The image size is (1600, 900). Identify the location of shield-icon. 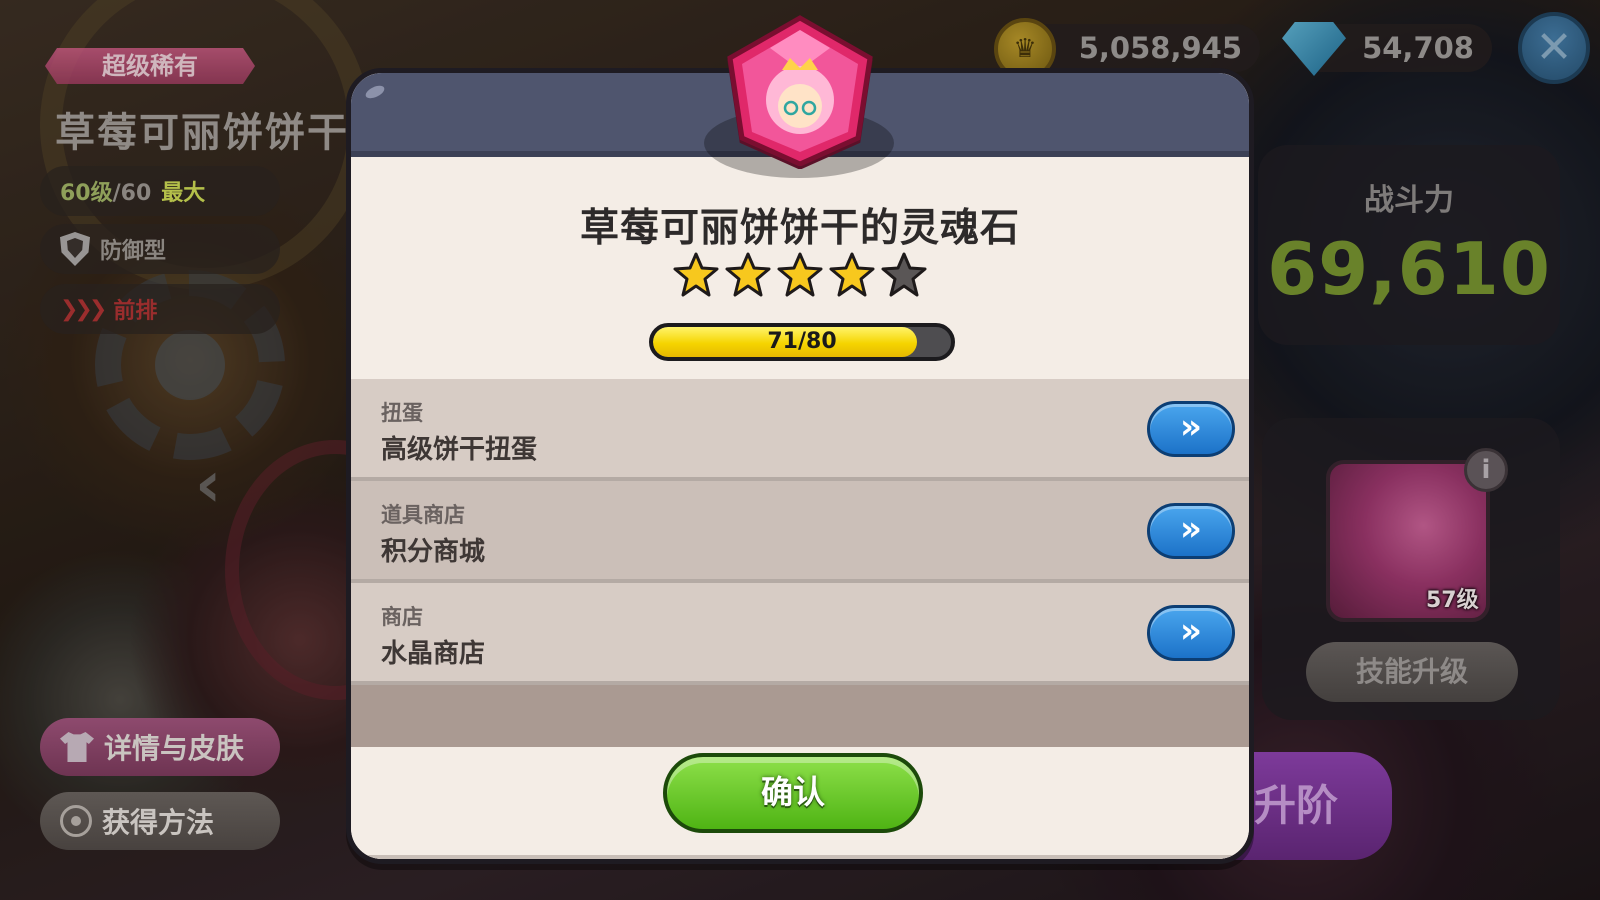
(75, 249).